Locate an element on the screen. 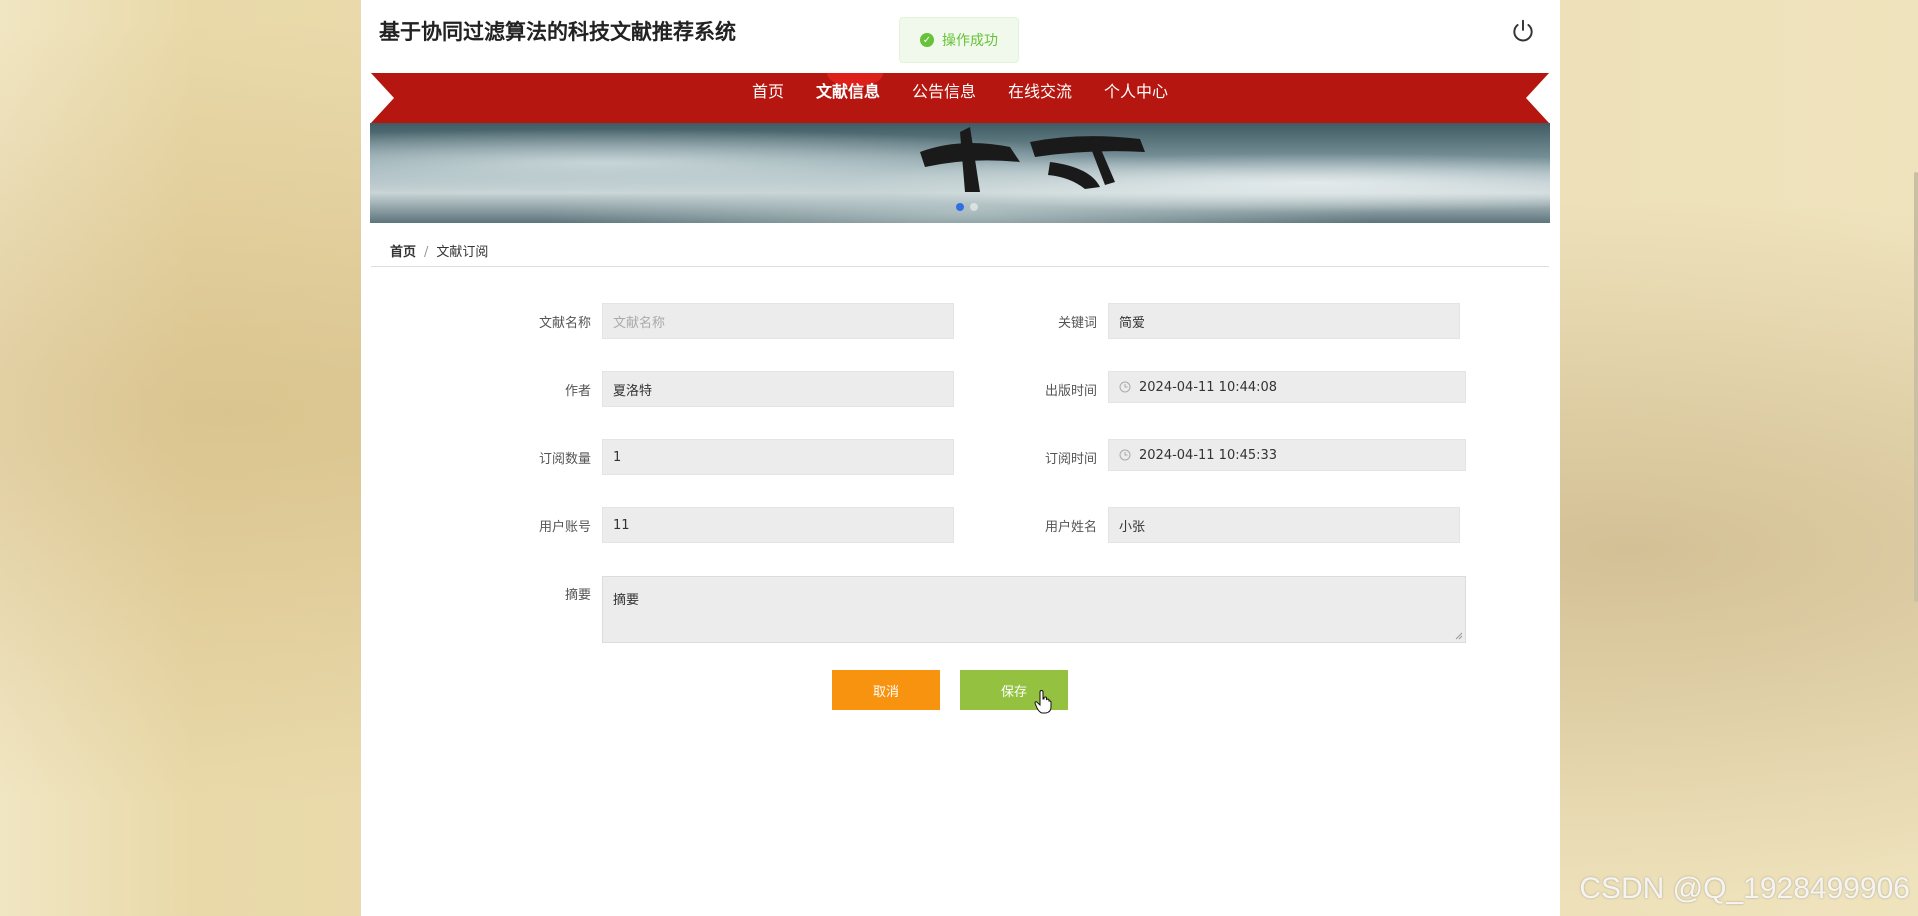 The width and height of the screenshot is (1918, 916). power-icon is located at coordinates (1523, 31).